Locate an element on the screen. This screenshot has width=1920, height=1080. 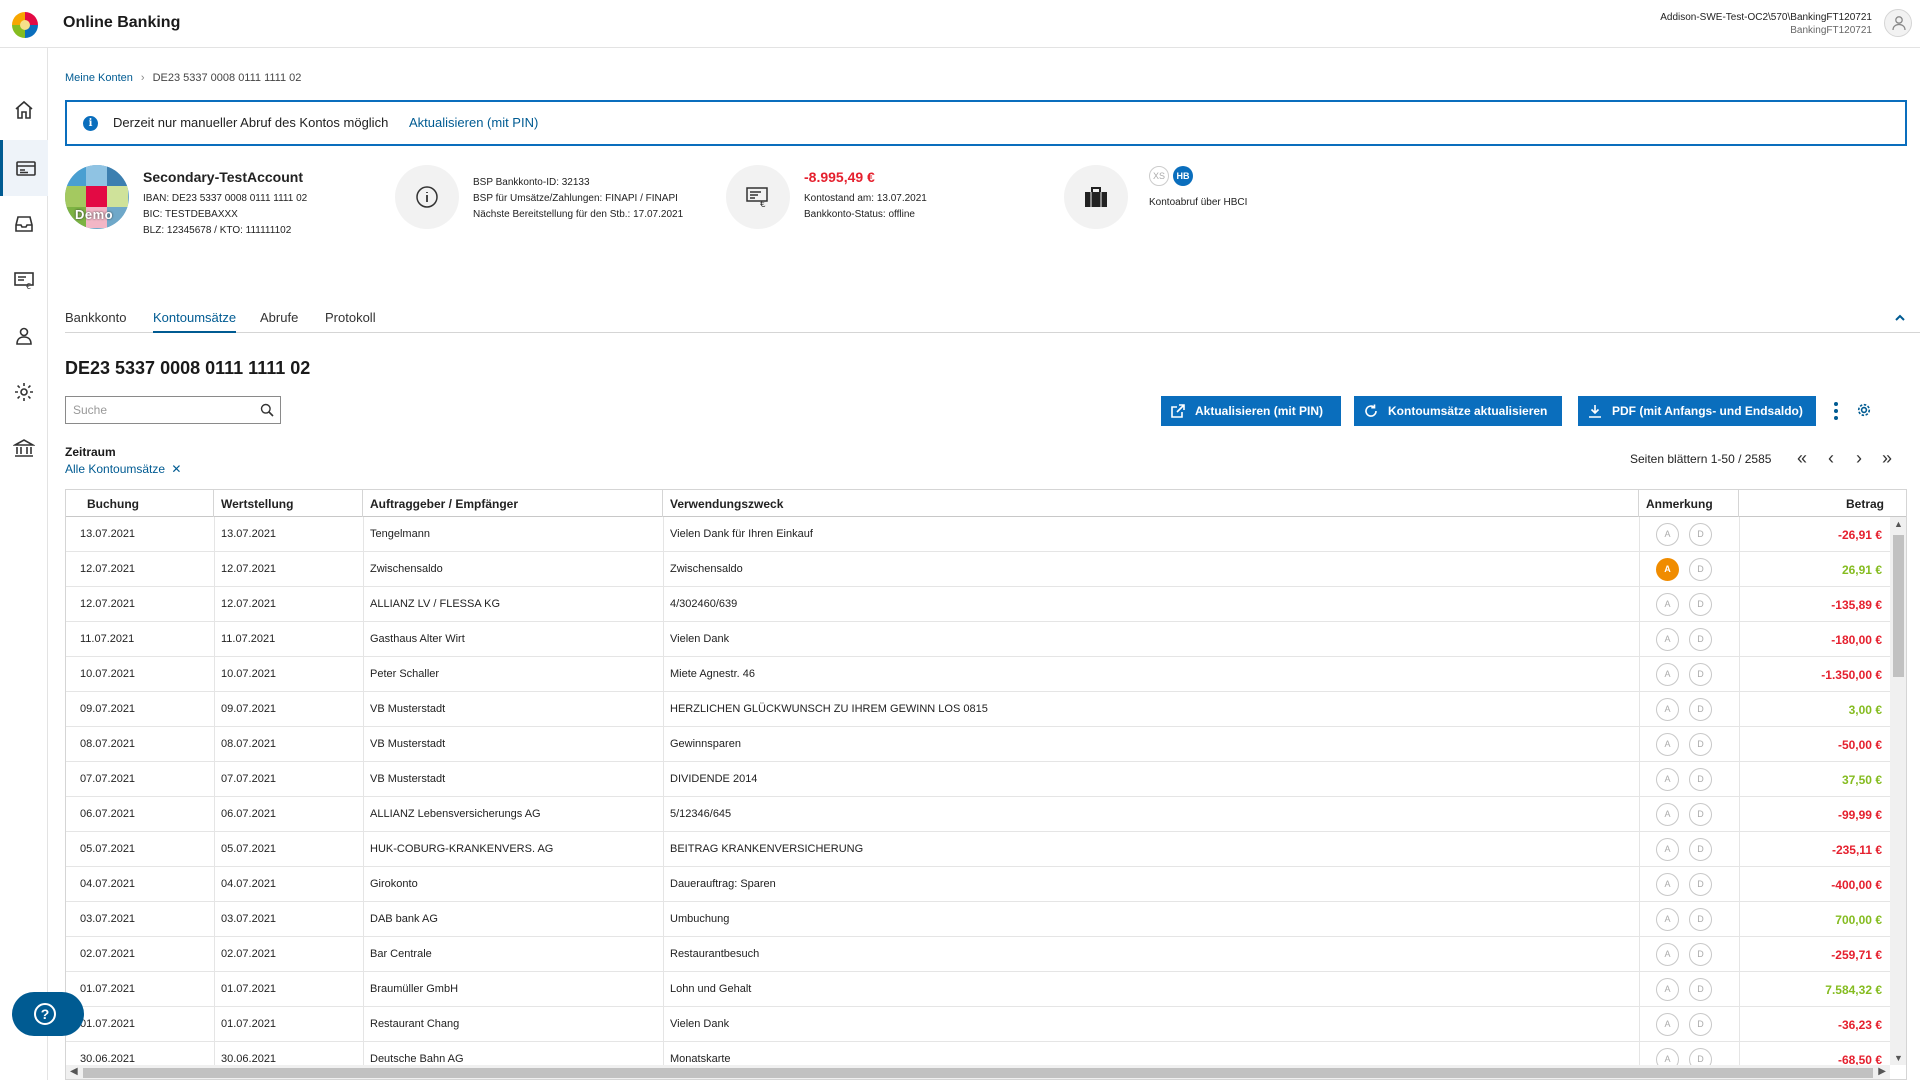
horizontal-scroll-thumb is located at coordinates (978, 1073).